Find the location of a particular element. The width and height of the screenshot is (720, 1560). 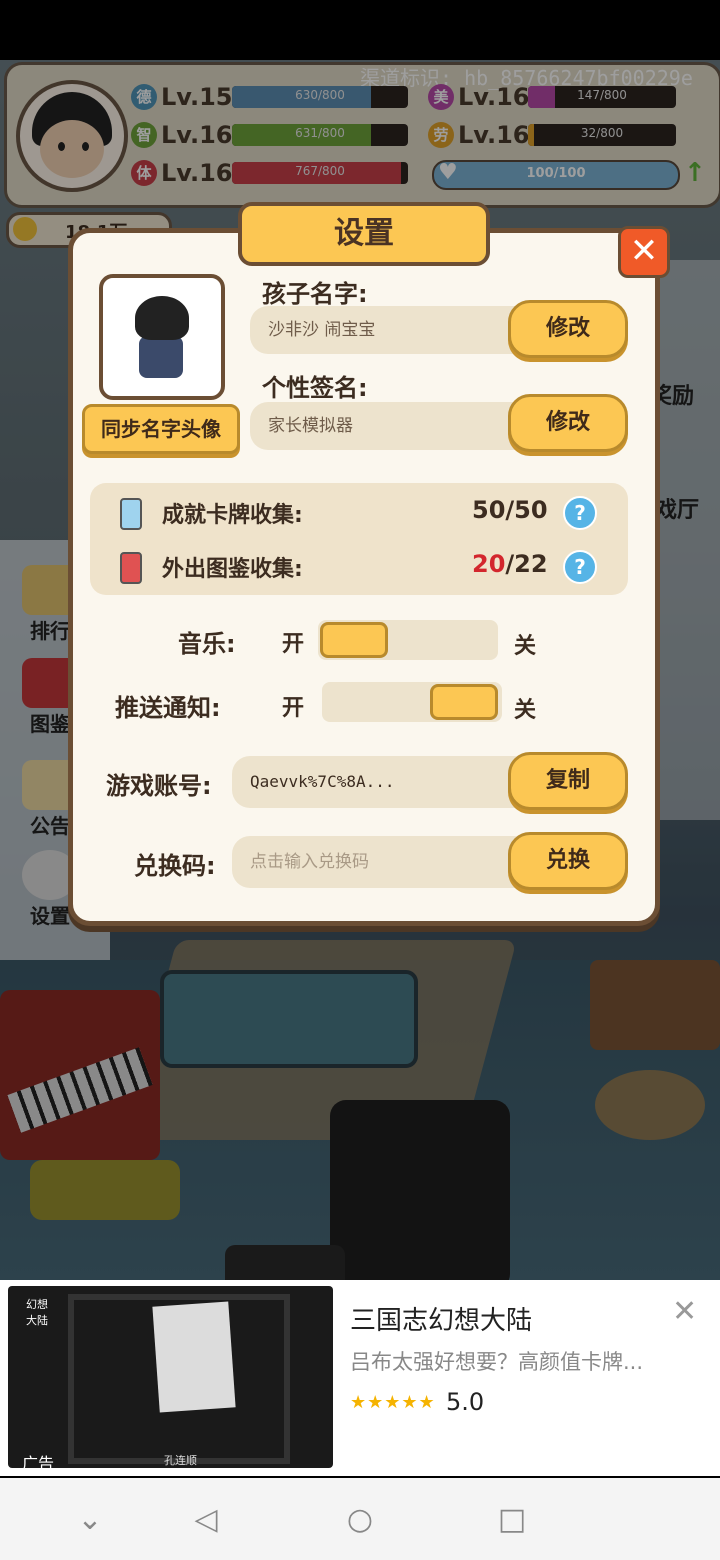

music-off-label: 关 is located at coordinates (525, 646).